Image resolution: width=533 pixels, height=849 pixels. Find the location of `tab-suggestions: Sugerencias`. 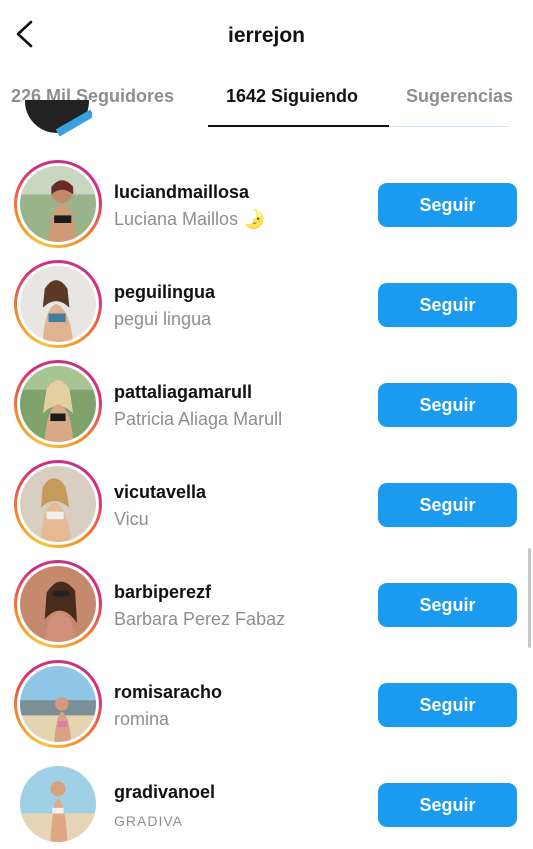

tab-suggestions: Sugerencias is located at coordinates (459, 96).